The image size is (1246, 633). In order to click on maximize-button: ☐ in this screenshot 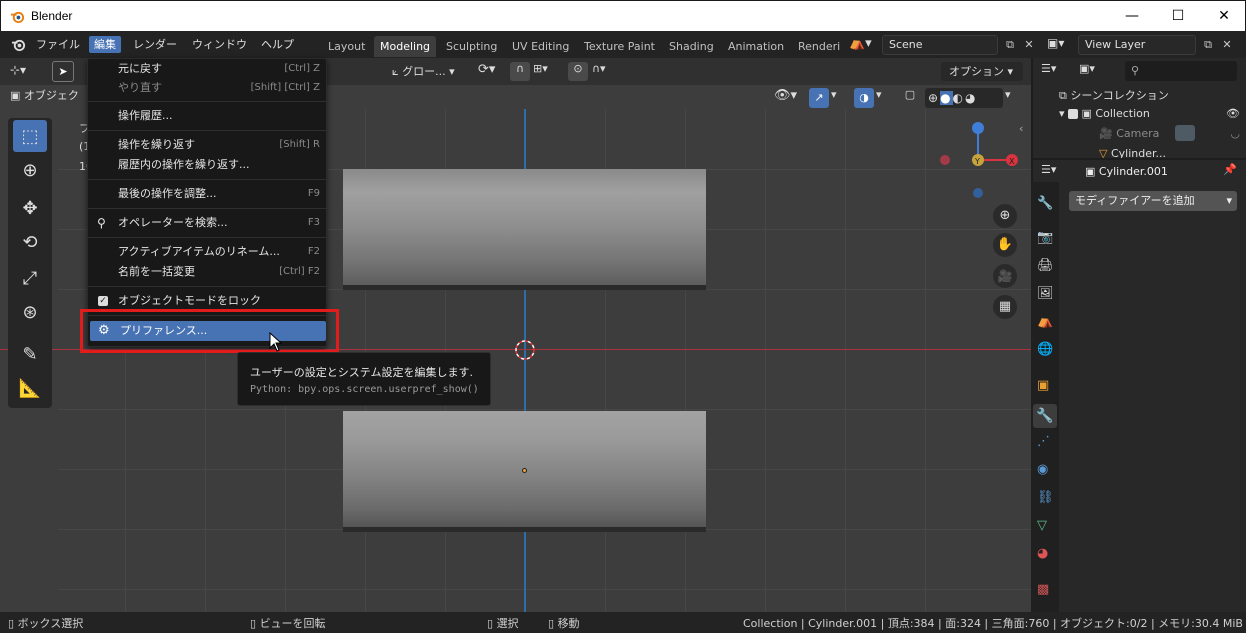, I will do `click(1178, 16)`.